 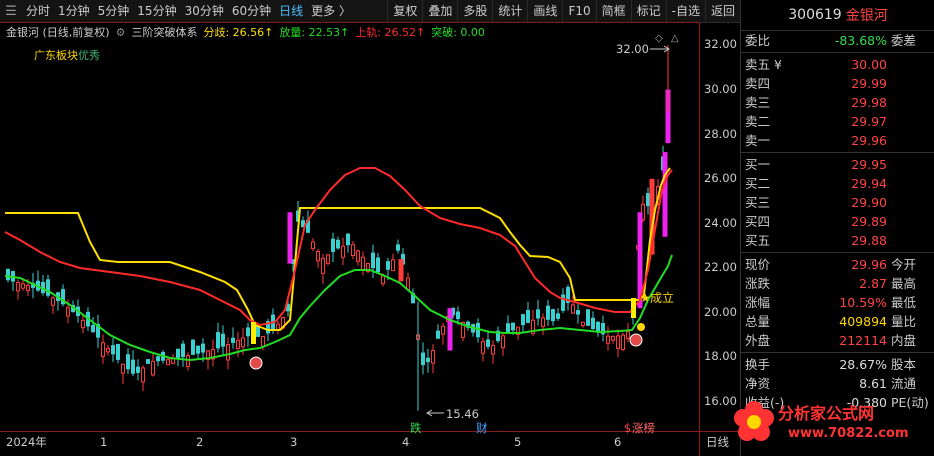 What do you see at coordinates (837, 183) in the screenshot?
I see `buy-row: 买二 29.94` at bounding box center [837, 183].